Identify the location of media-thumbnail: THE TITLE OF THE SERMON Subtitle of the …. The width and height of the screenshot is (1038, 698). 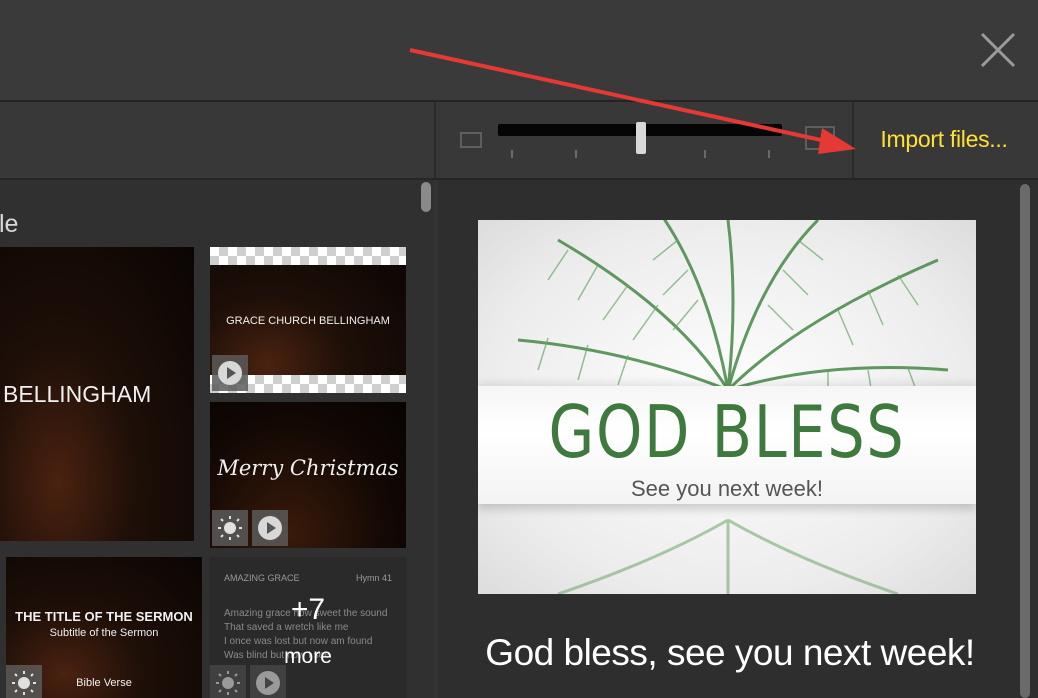
(104, 627).